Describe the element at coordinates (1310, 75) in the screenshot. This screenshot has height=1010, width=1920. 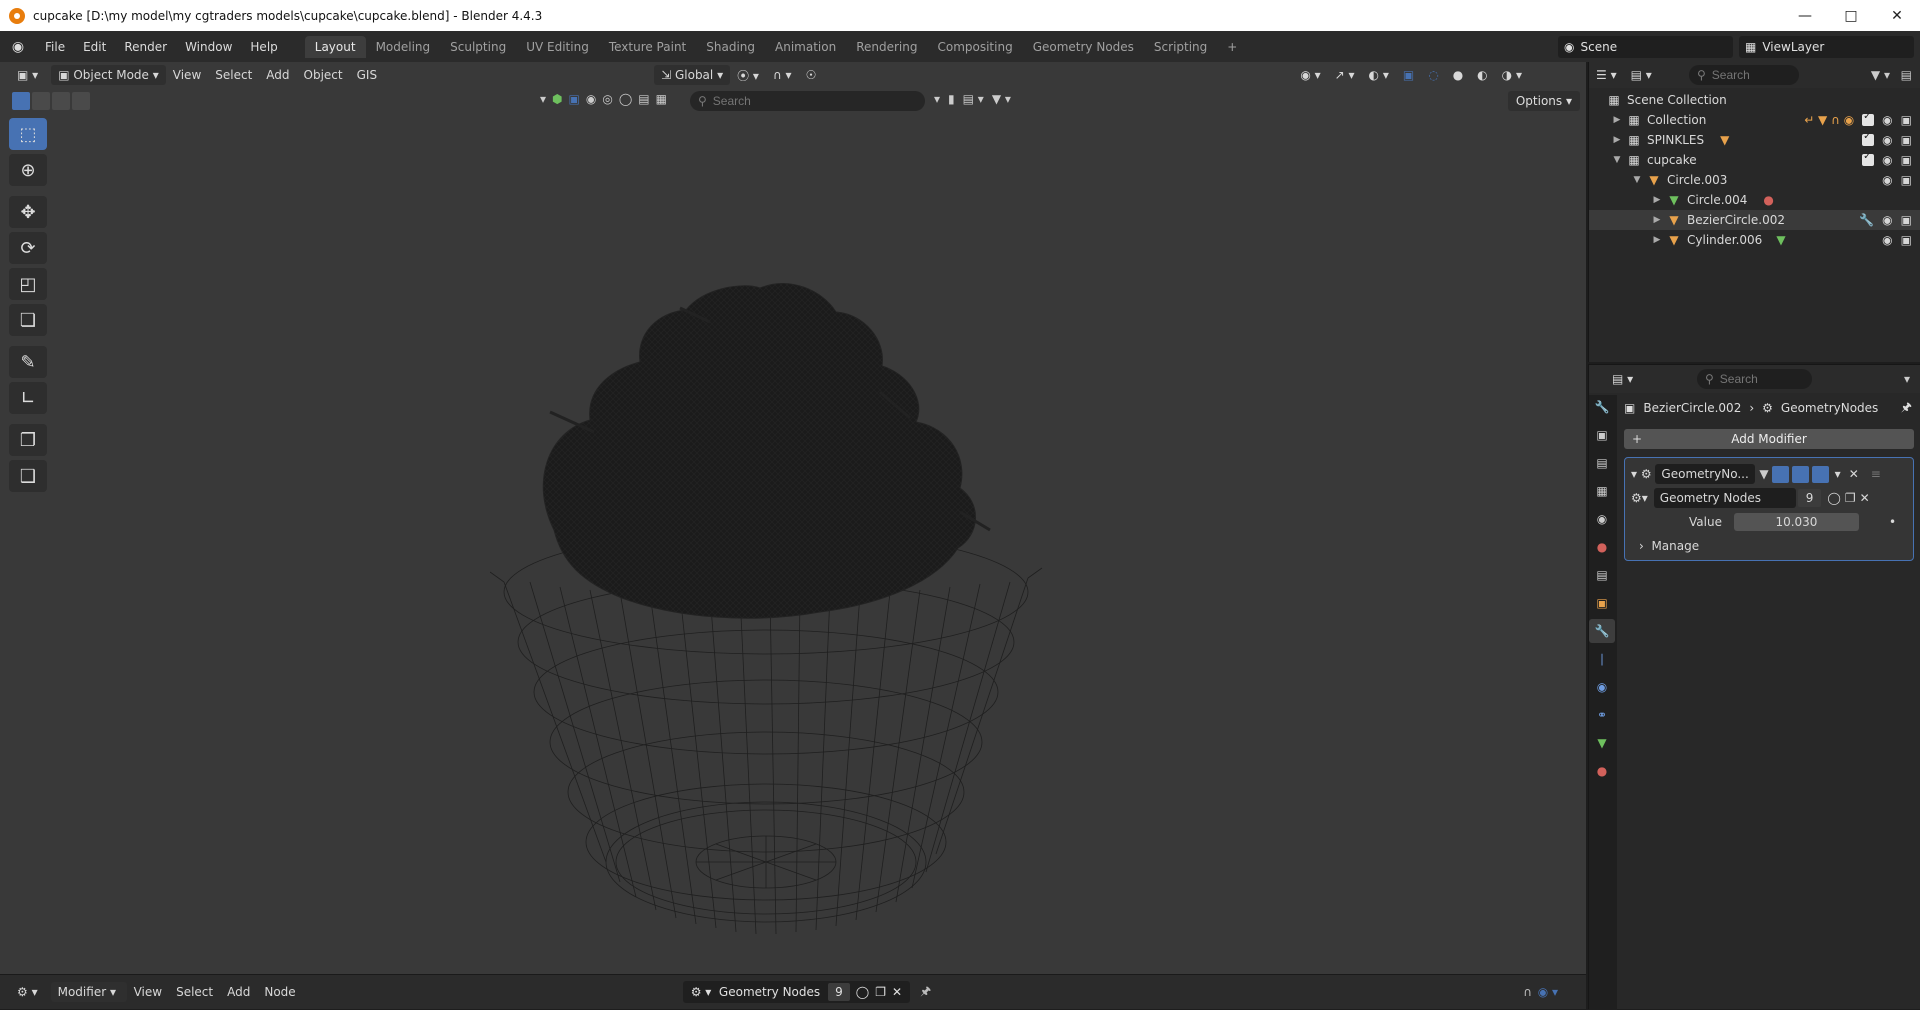
I see `visibility-icon: ◉ ▾` at that location.